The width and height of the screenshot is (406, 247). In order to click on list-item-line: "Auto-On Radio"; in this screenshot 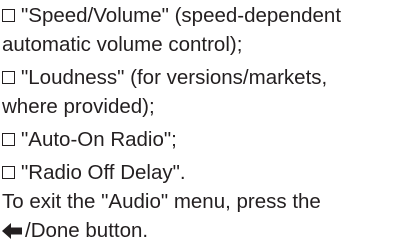, I will do `click(203, 139)`.